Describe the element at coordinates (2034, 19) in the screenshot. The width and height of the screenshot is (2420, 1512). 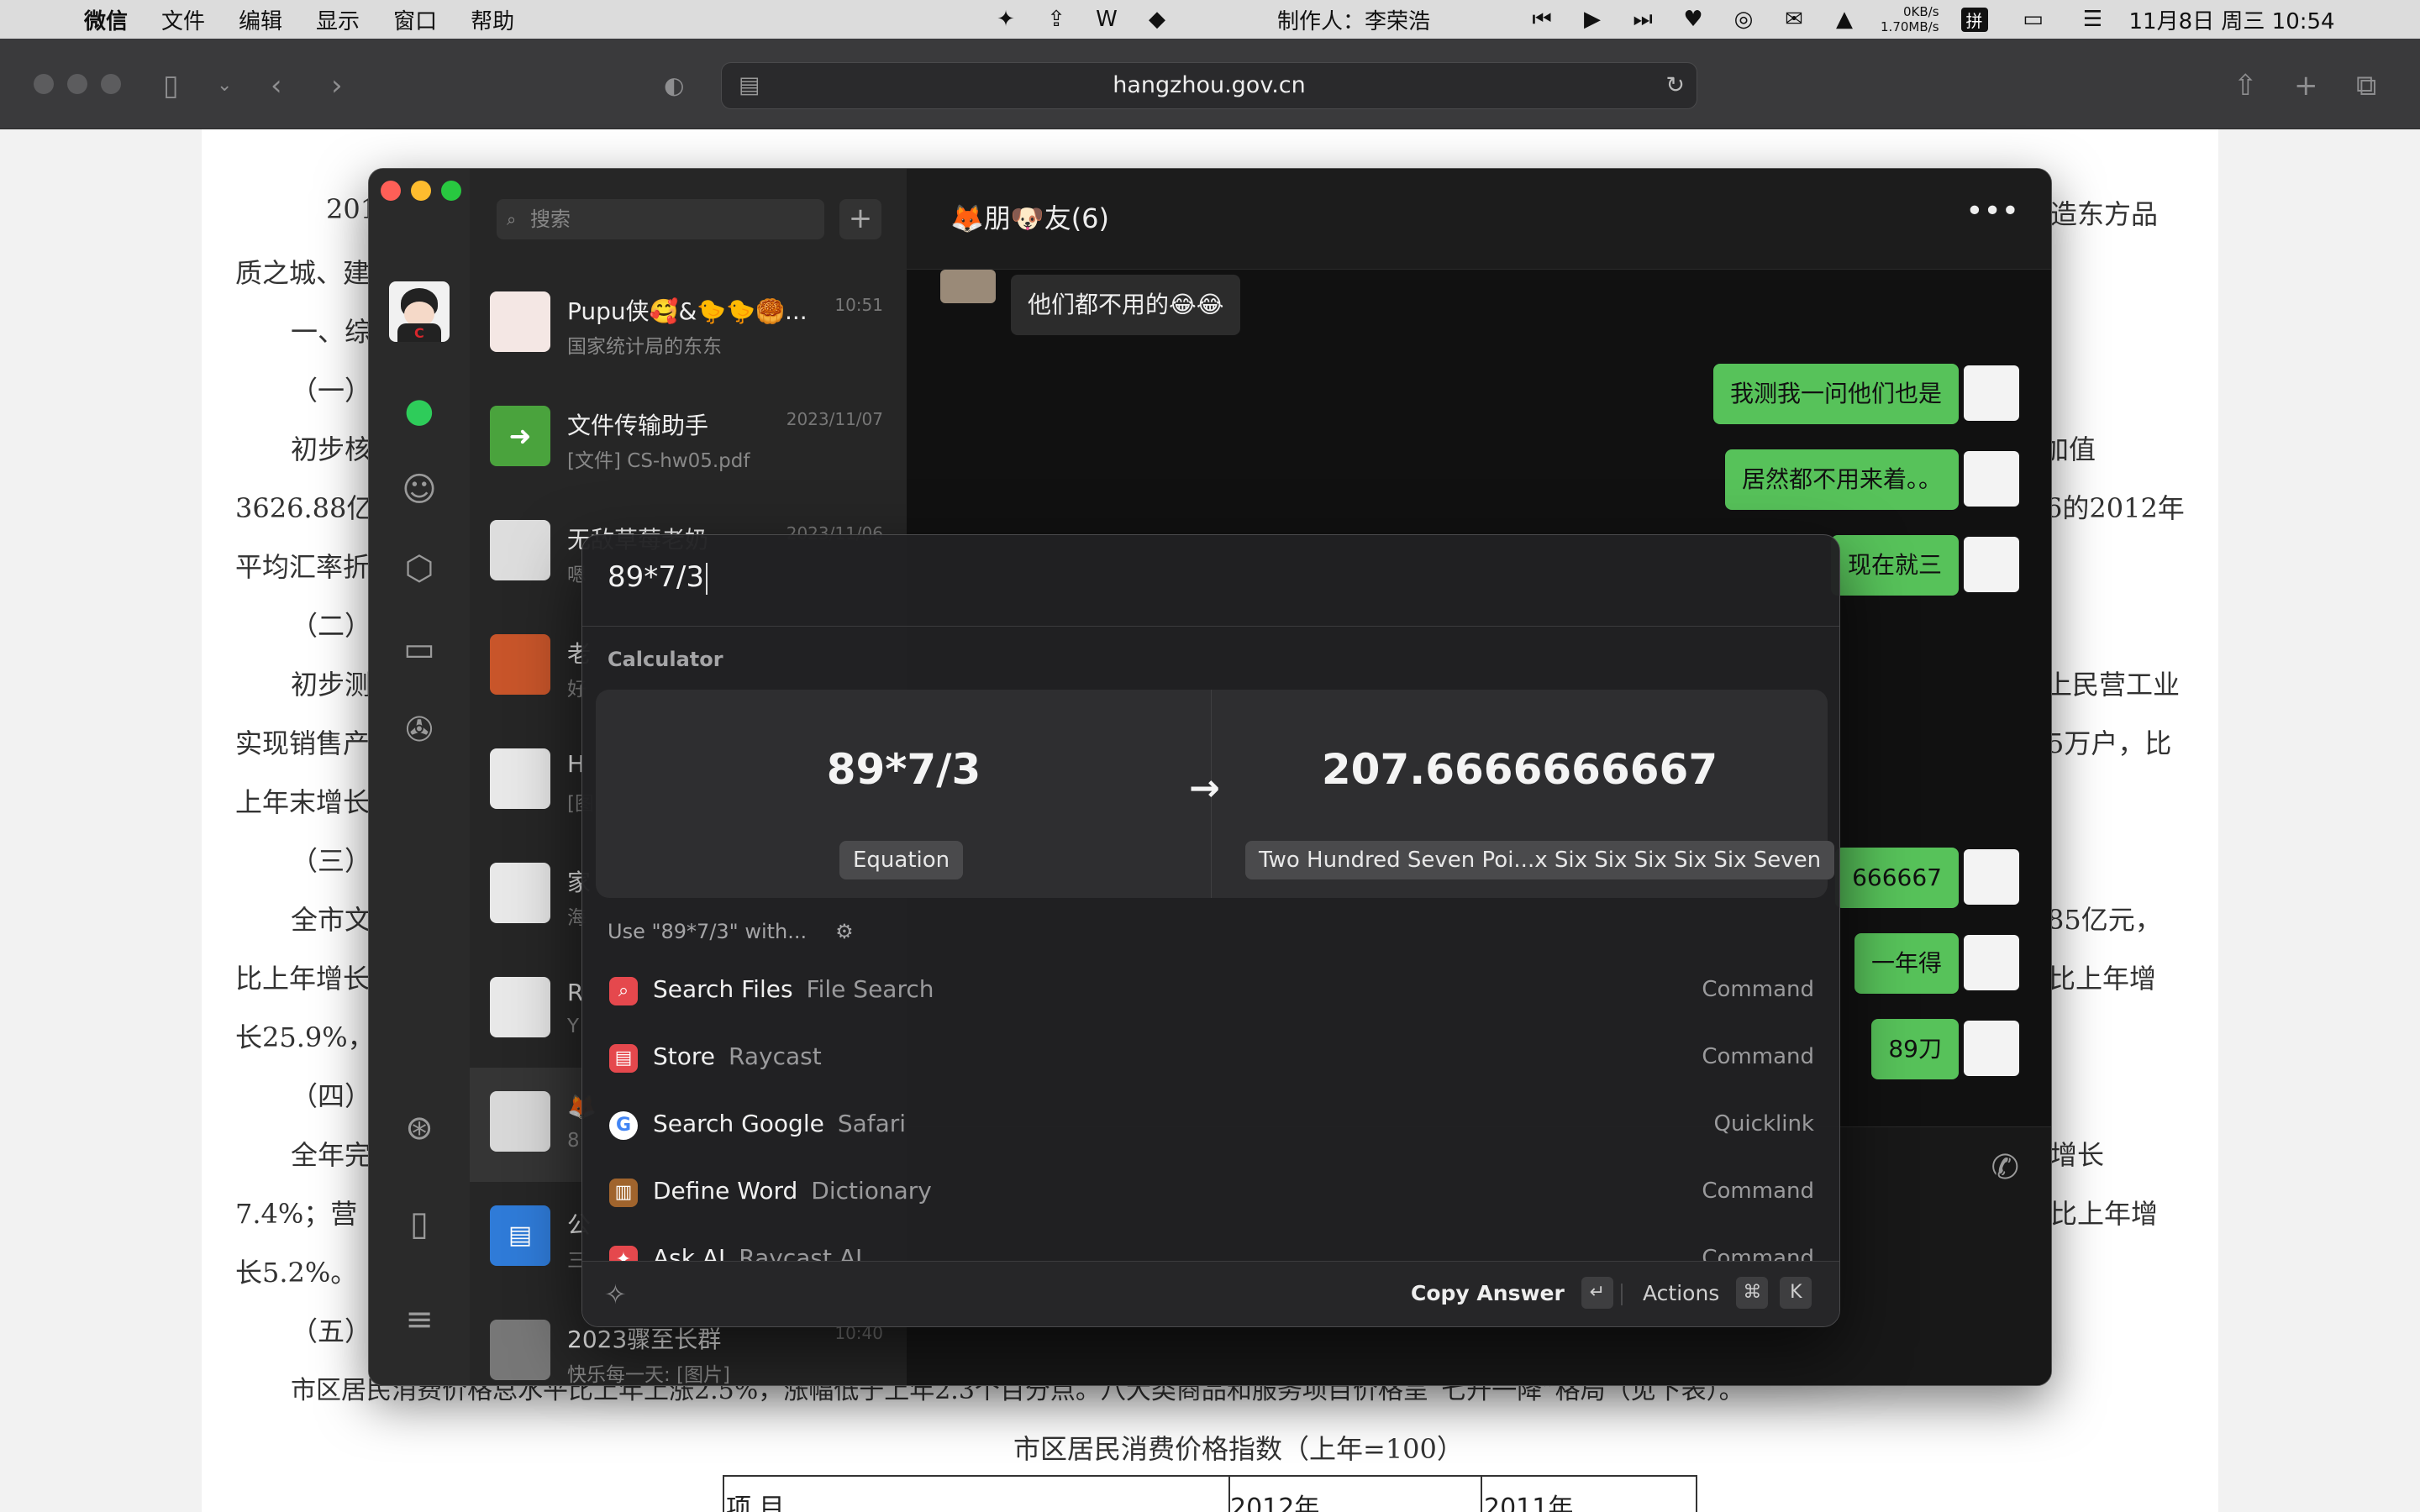
I see `battery-icon: ▭` at that location.